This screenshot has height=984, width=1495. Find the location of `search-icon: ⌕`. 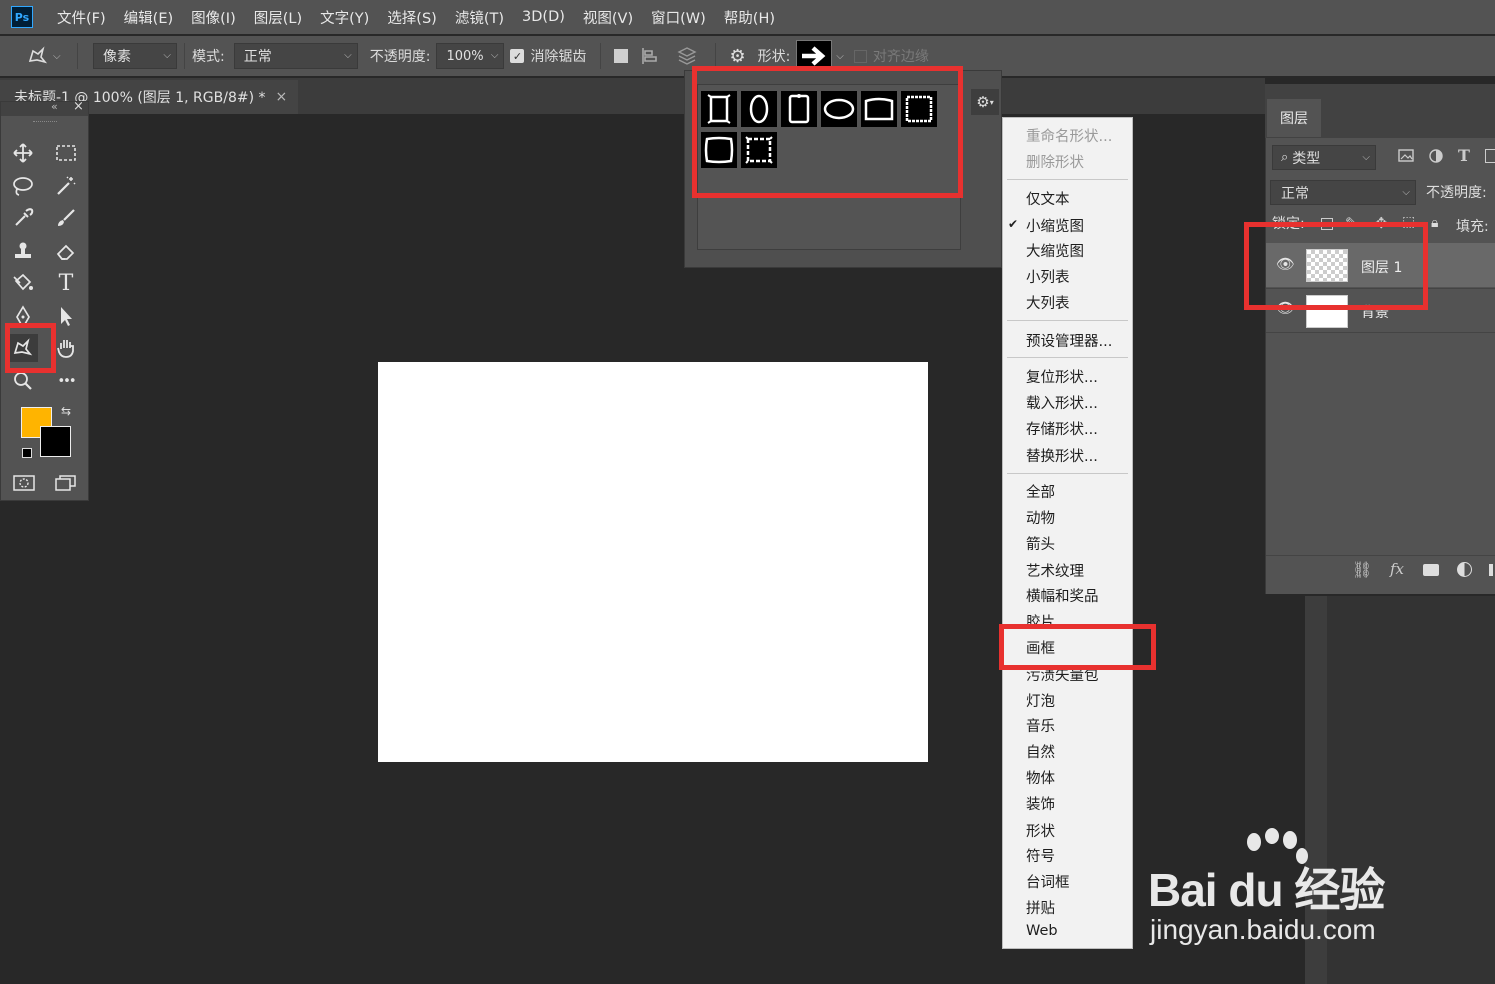

search-icon: ⌕ is located at coordinates (1285, 157).